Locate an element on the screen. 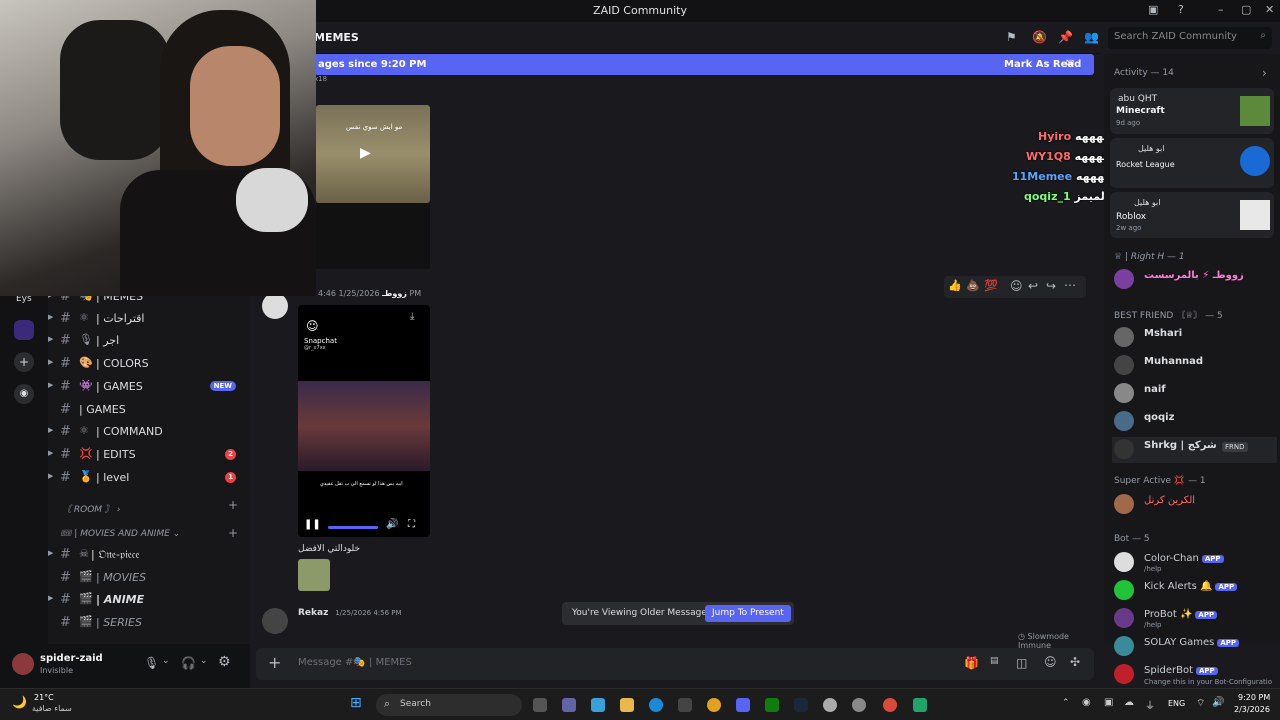 The width and height of the screenshot is (1280, 720). channel-suggestions: ▶ # ⚛ | اقتراحات is located at coordinates (148, 319).